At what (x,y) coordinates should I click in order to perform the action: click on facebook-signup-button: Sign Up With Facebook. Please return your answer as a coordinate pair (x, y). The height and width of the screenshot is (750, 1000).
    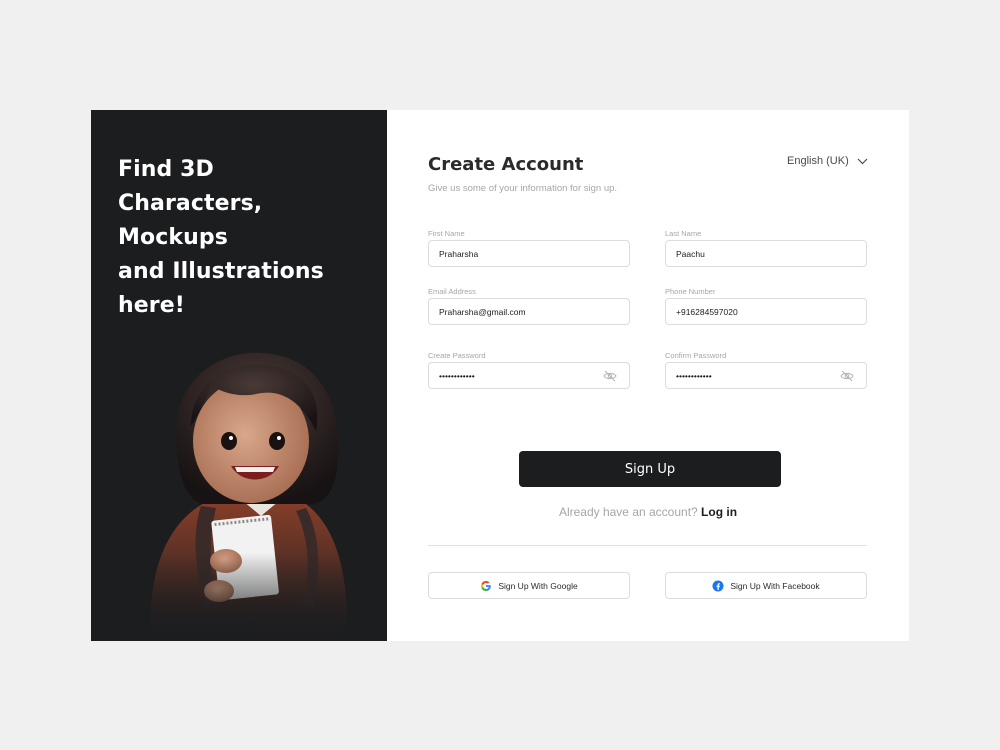
    Looking at the image, I should click on (766, 585).